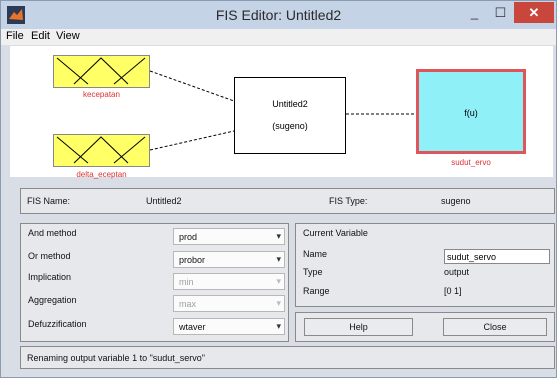  What do you see at coordinates (335, 233) in the screenshot?
I see `current-variable-header: Current Variable` at bounding box center [335, 233].